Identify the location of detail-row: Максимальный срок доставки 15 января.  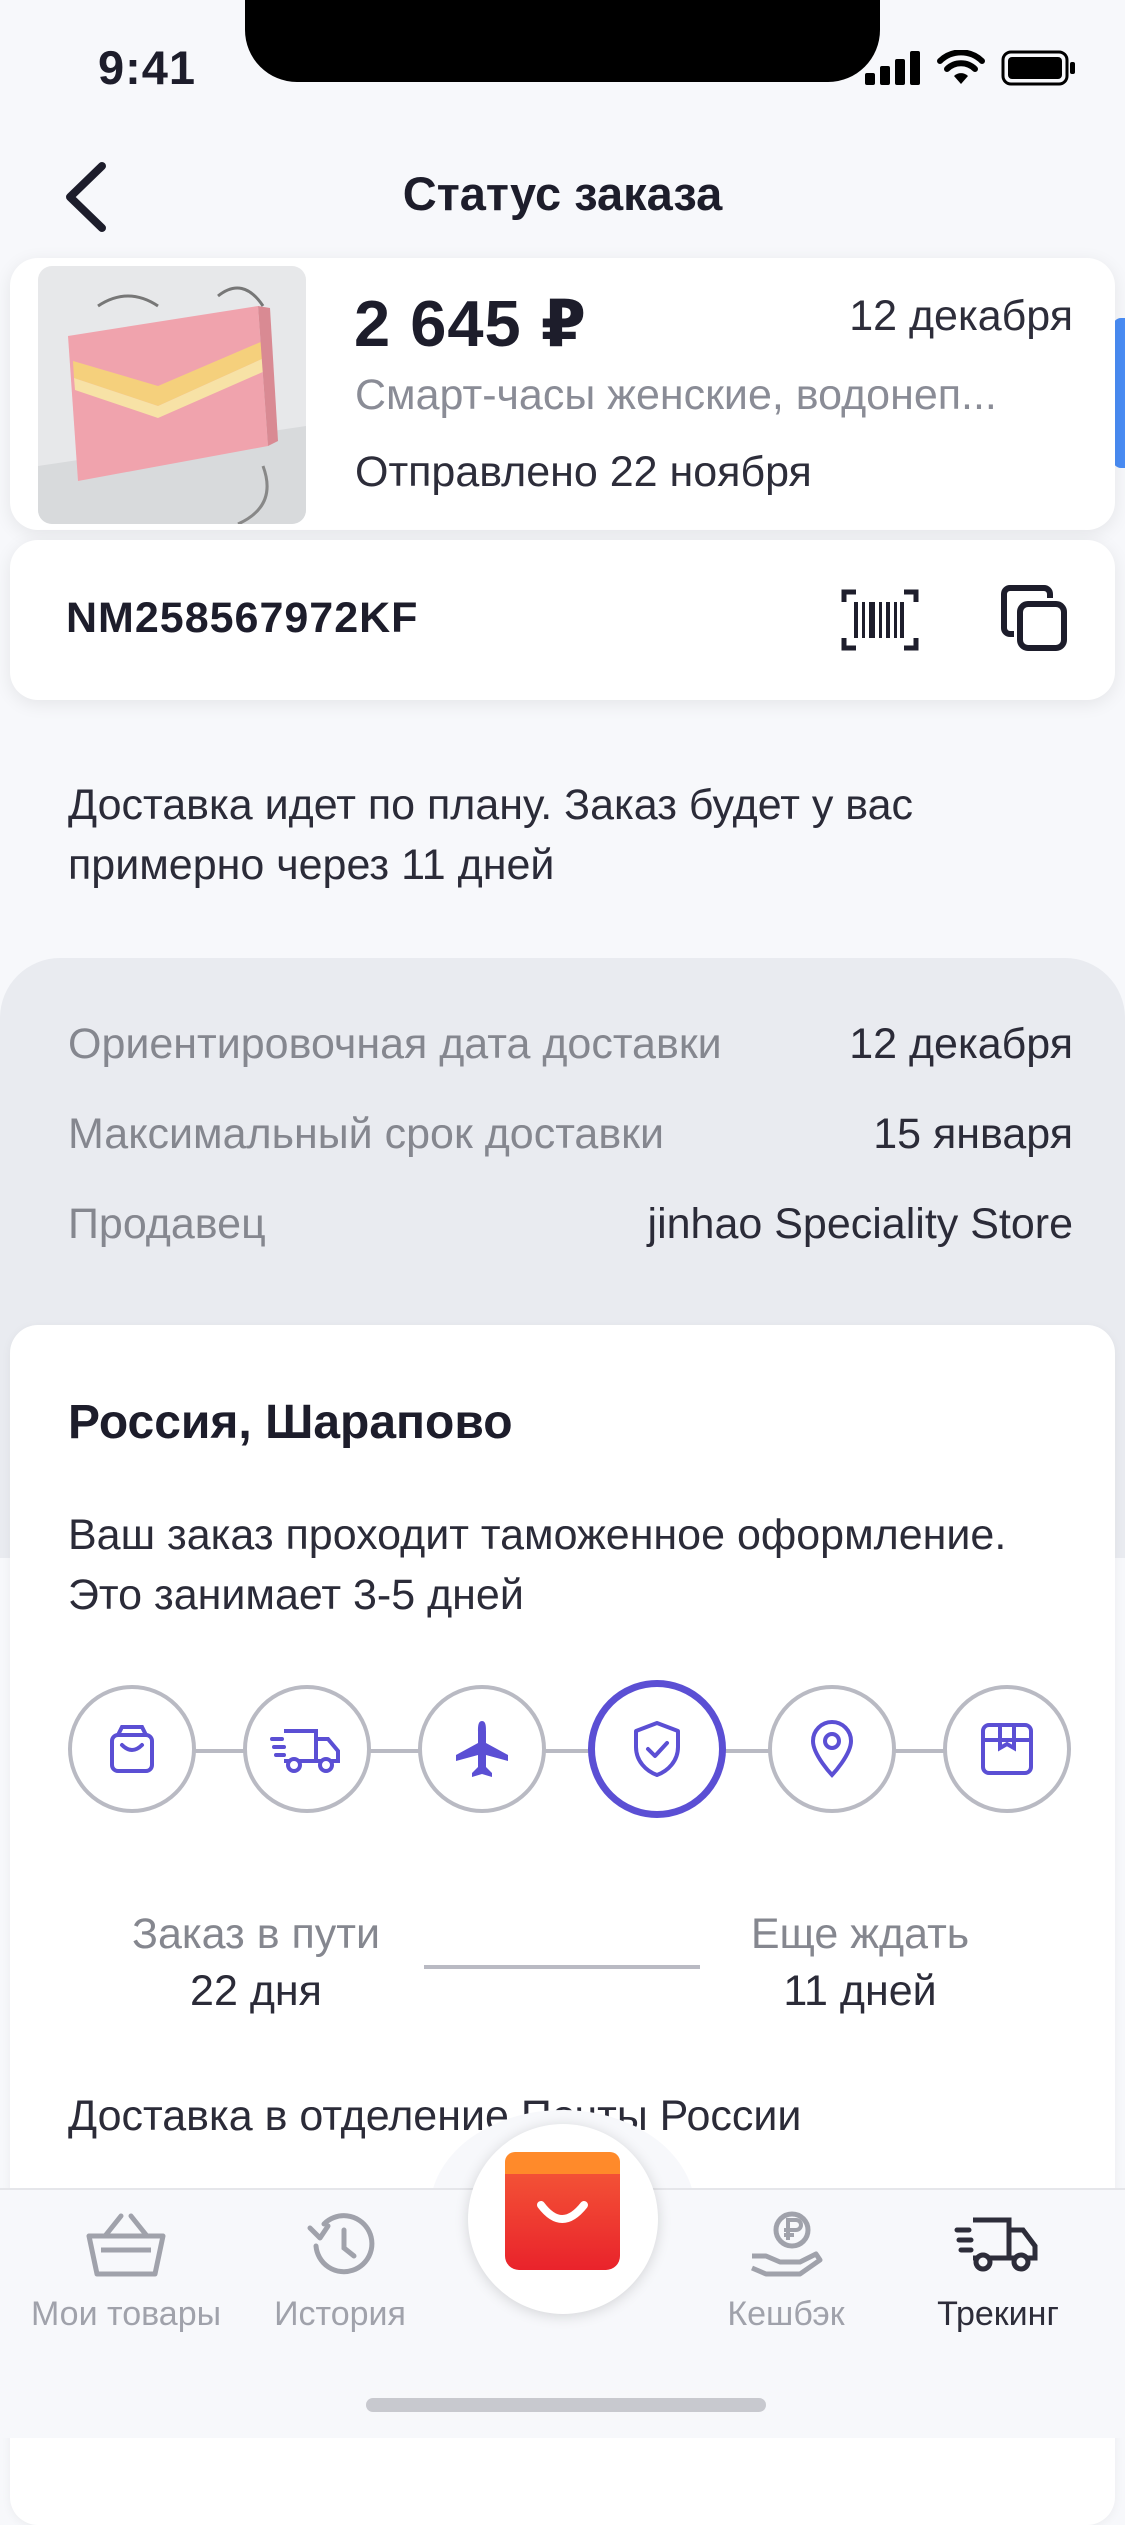
(570, 1134).